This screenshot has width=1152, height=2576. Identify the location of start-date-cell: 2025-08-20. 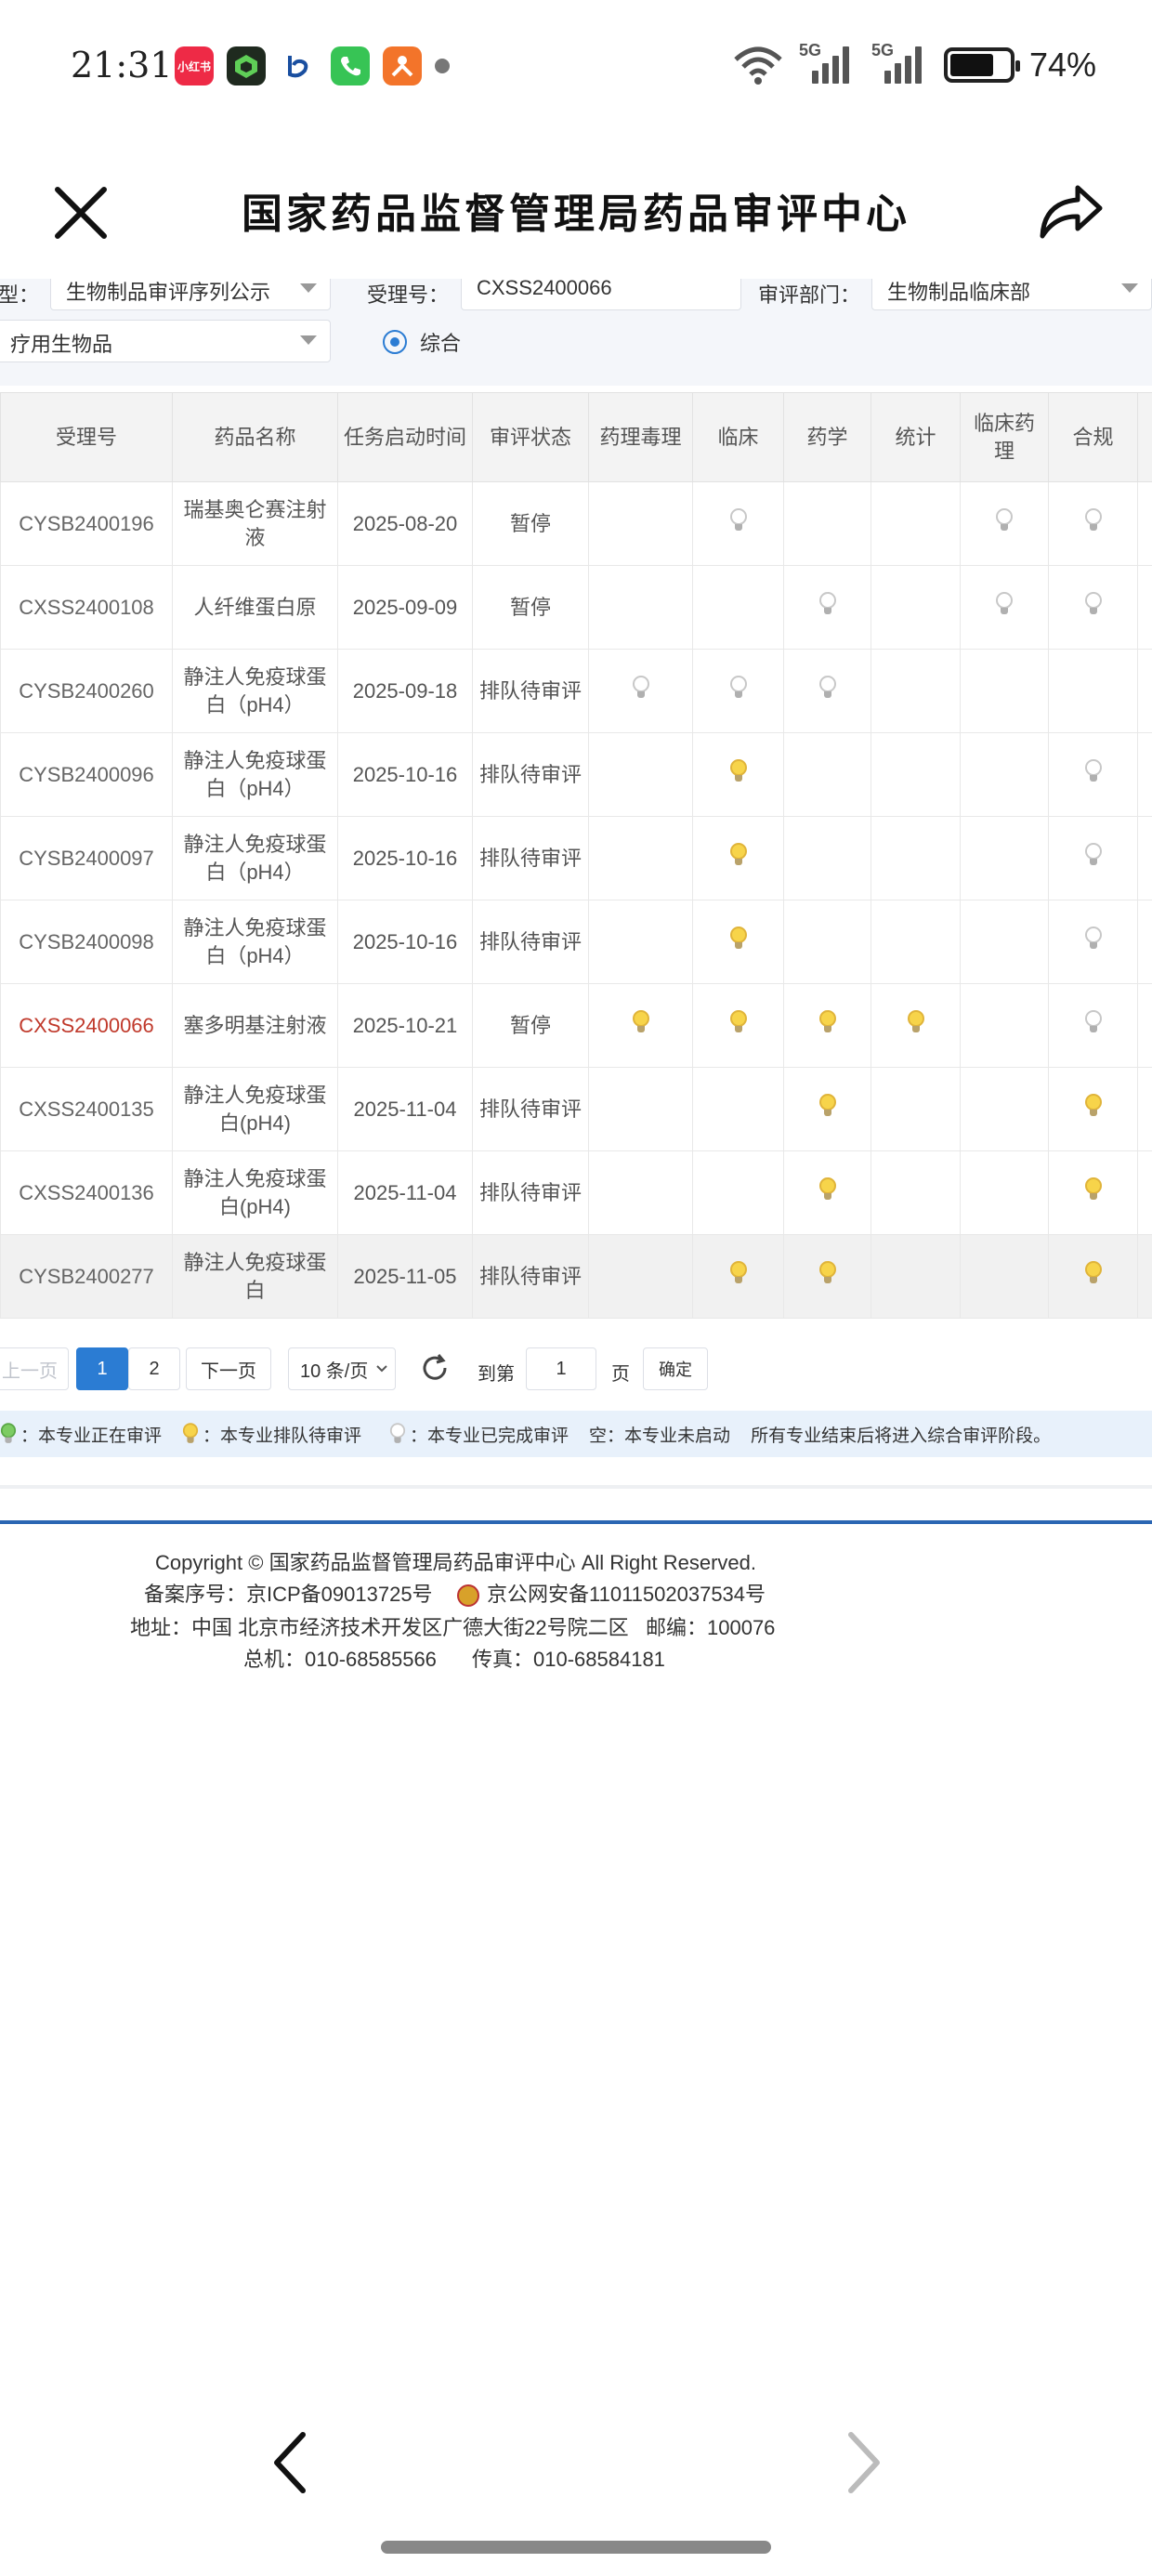
(405, 523).